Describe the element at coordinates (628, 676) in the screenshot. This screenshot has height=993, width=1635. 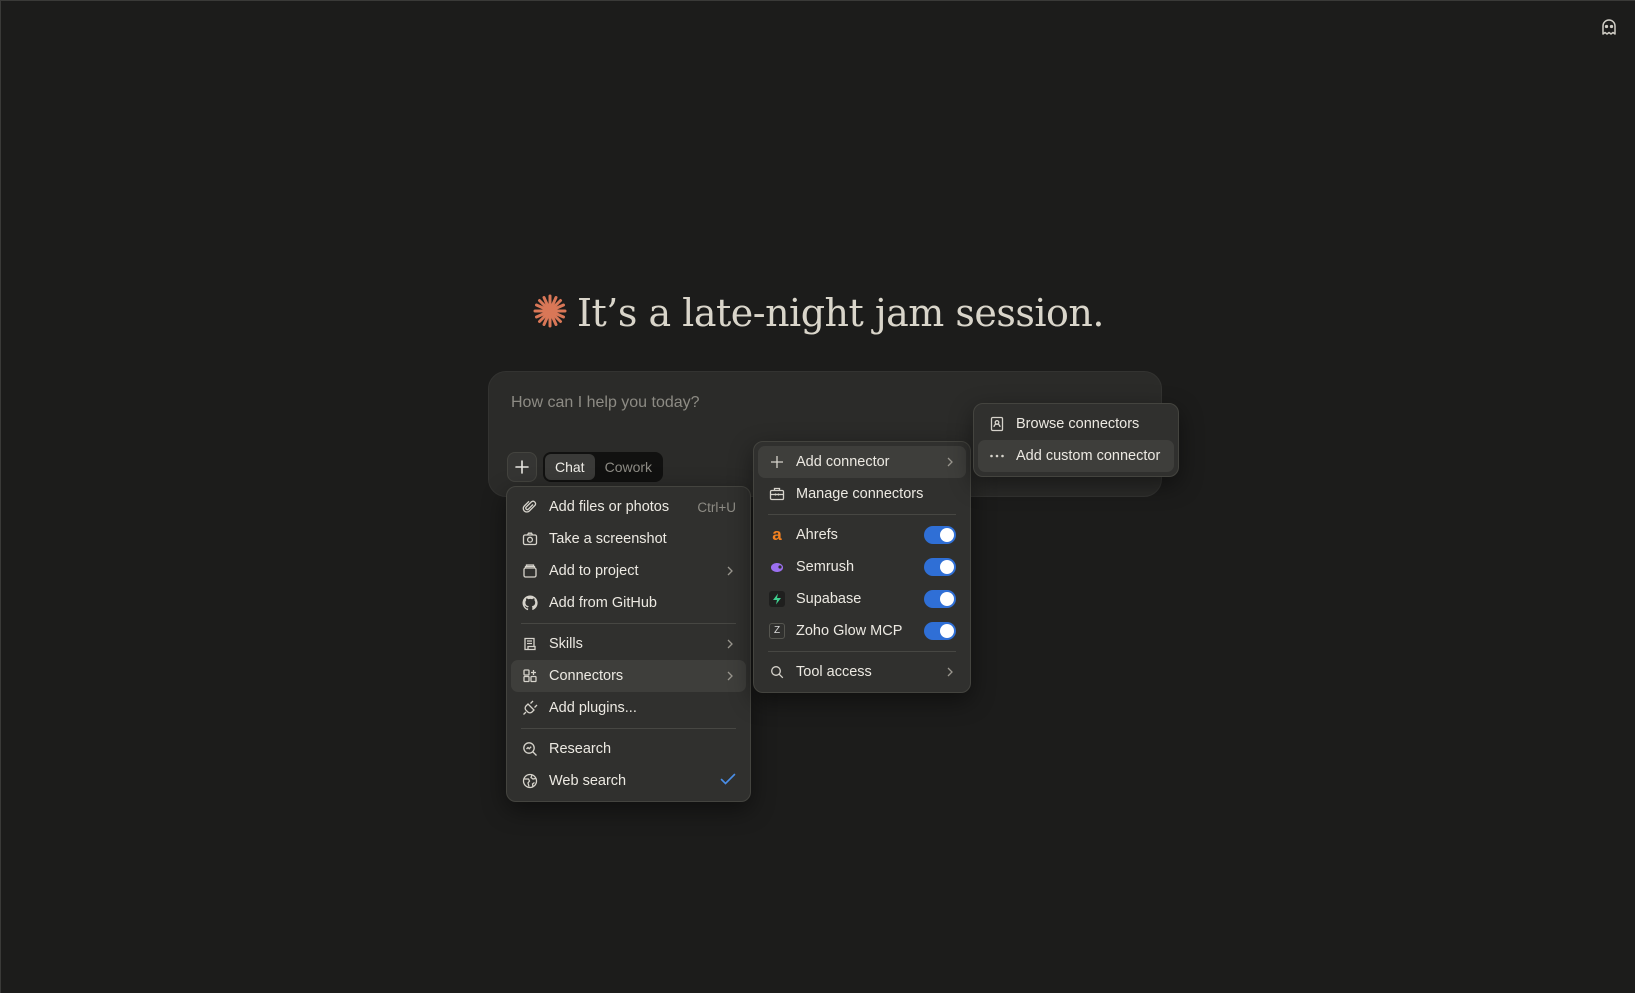
I see `menu-item-connectors: Connectors` at that location.